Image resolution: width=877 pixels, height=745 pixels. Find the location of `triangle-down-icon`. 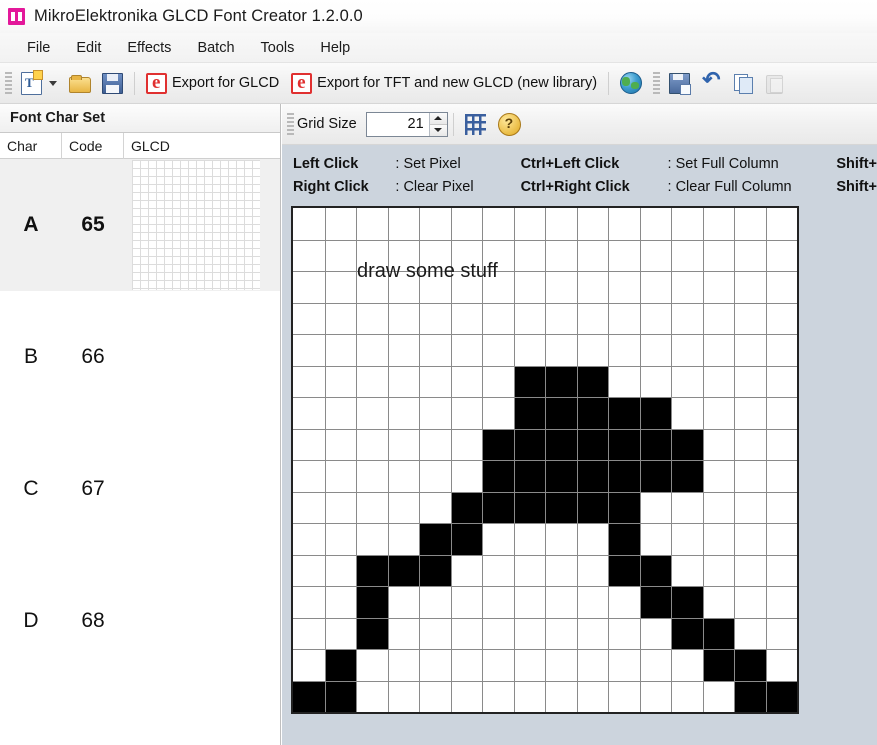

triangle-down-icon is located at coordinates (438, 130).